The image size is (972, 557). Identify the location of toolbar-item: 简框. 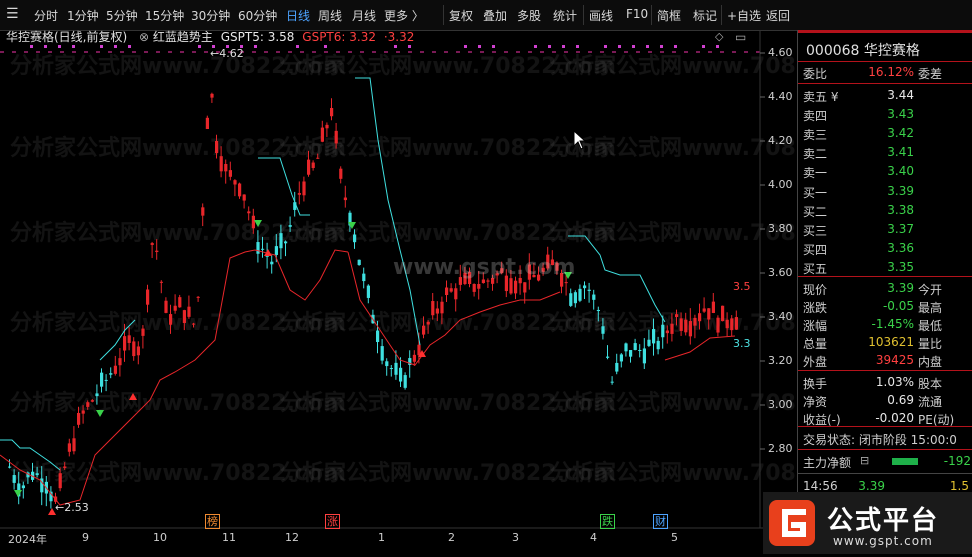
(669, 15).